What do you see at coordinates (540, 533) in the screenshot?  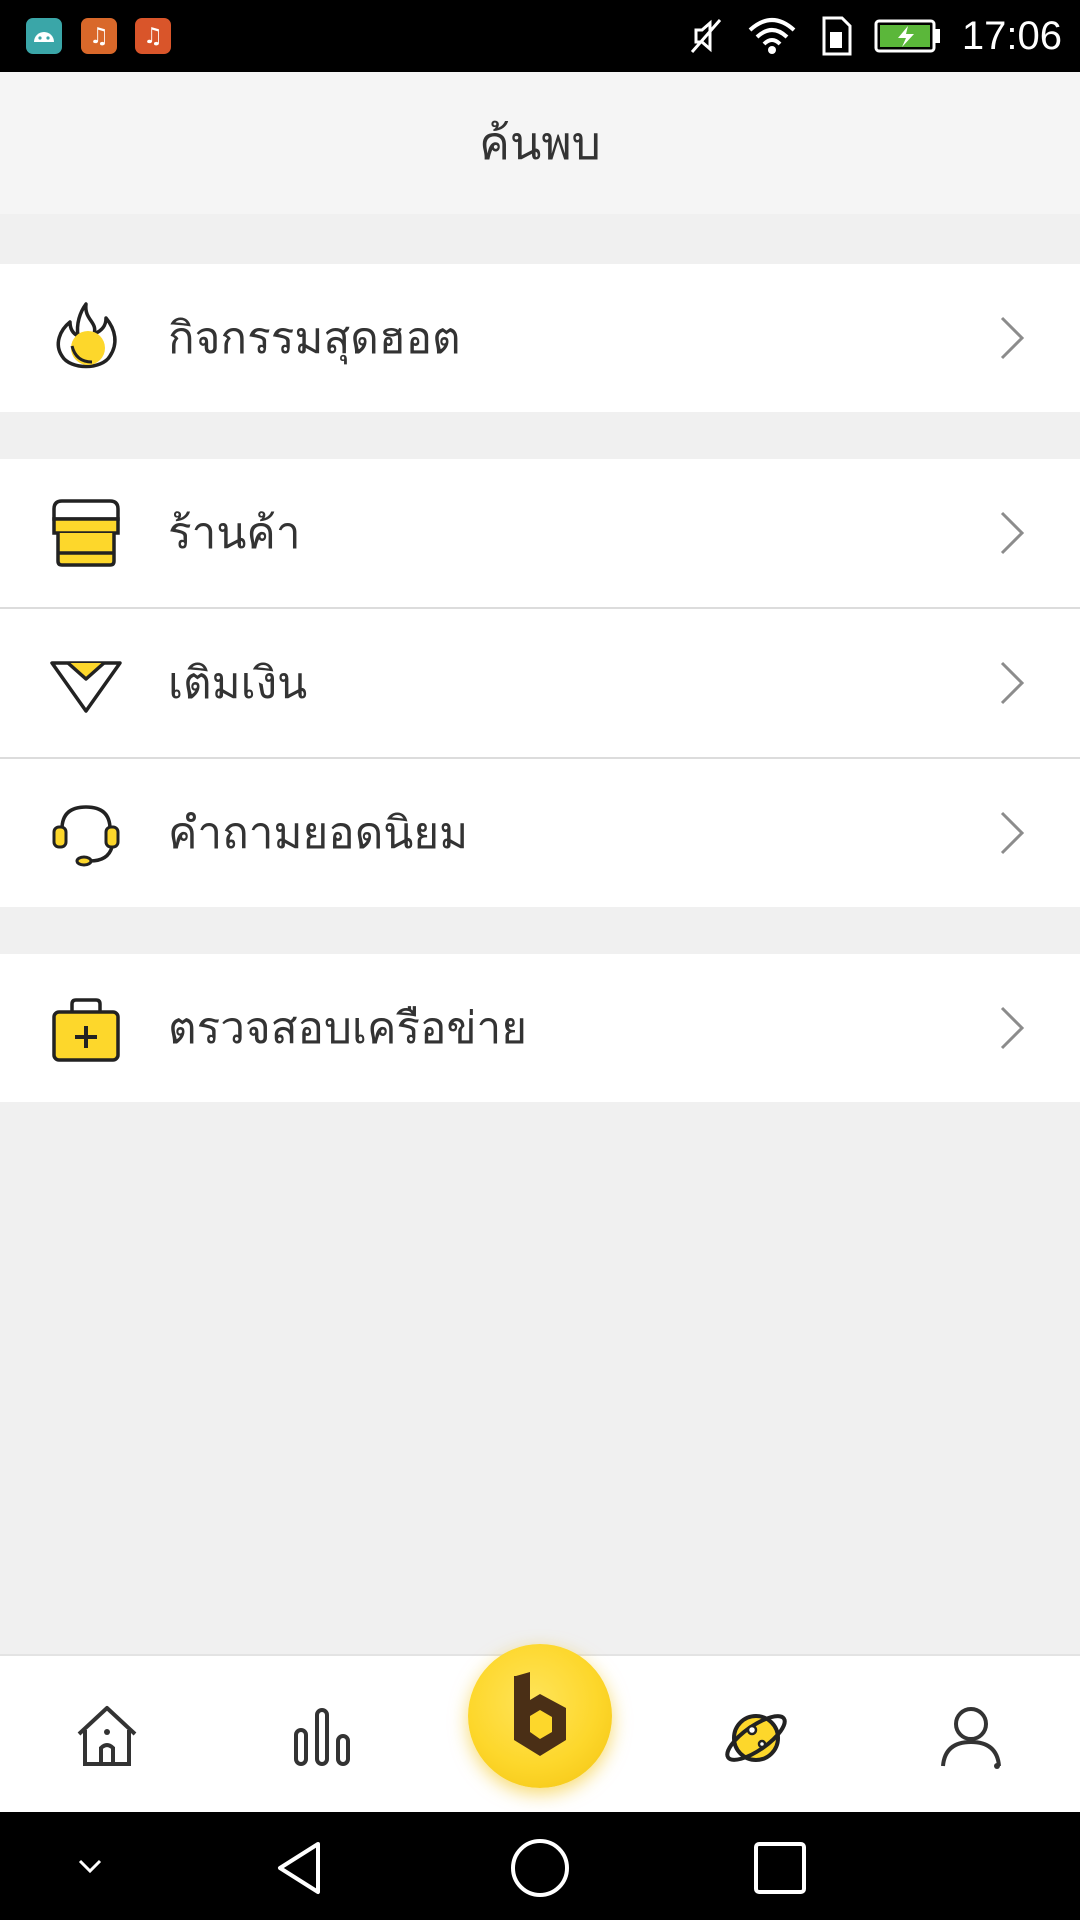 I see `menu-item-shop: ร้านค้า` at bounding box center [540, 533].